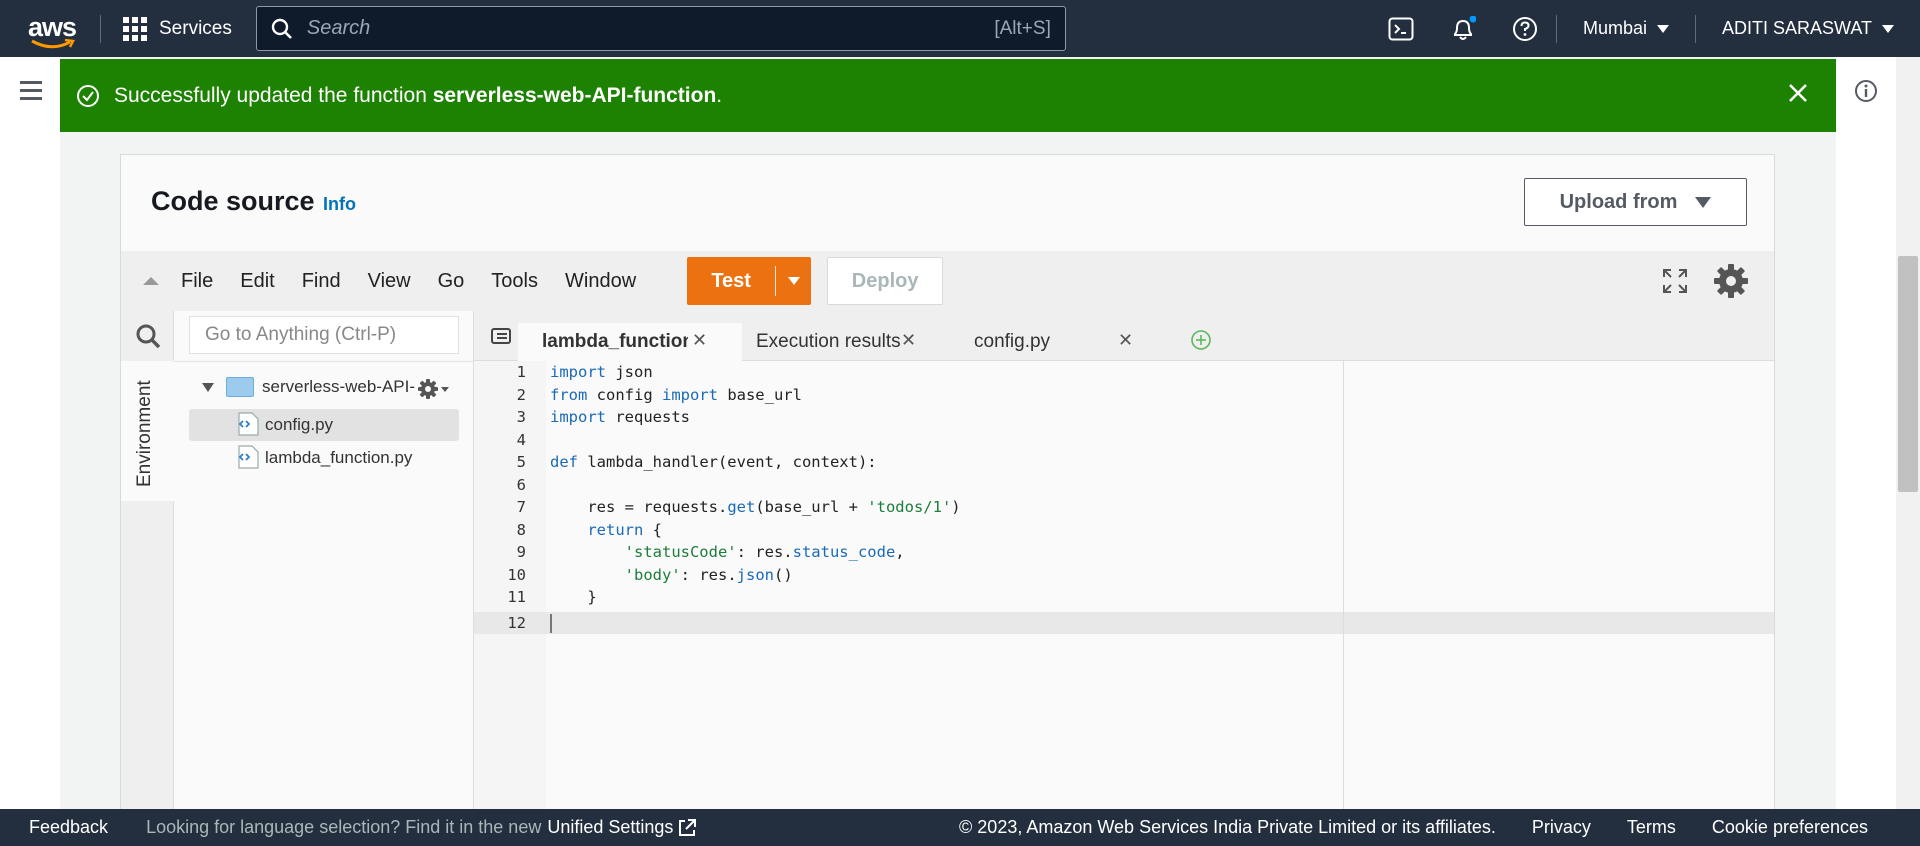  I want to click on line-number: 3, so click(521, 417).